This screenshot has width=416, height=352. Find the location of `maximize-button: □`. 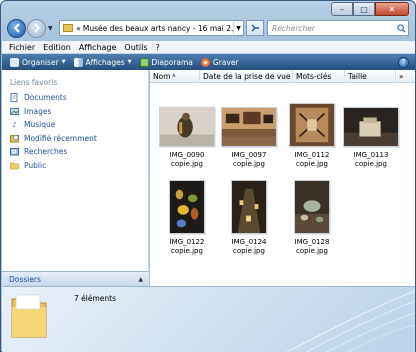

maximize-button: □ is located at coordinates (364, 9).